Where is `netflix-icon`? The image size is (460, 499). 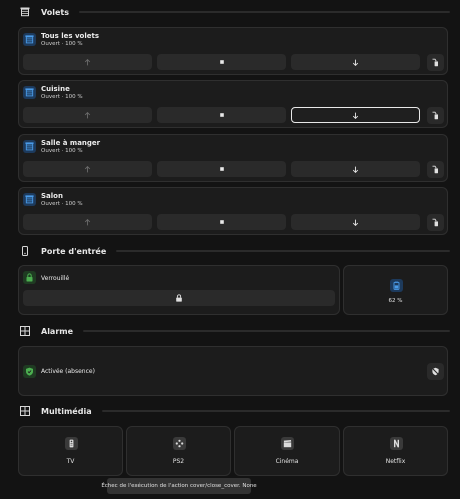
netflix-icon is located at coordinates (396, 443).